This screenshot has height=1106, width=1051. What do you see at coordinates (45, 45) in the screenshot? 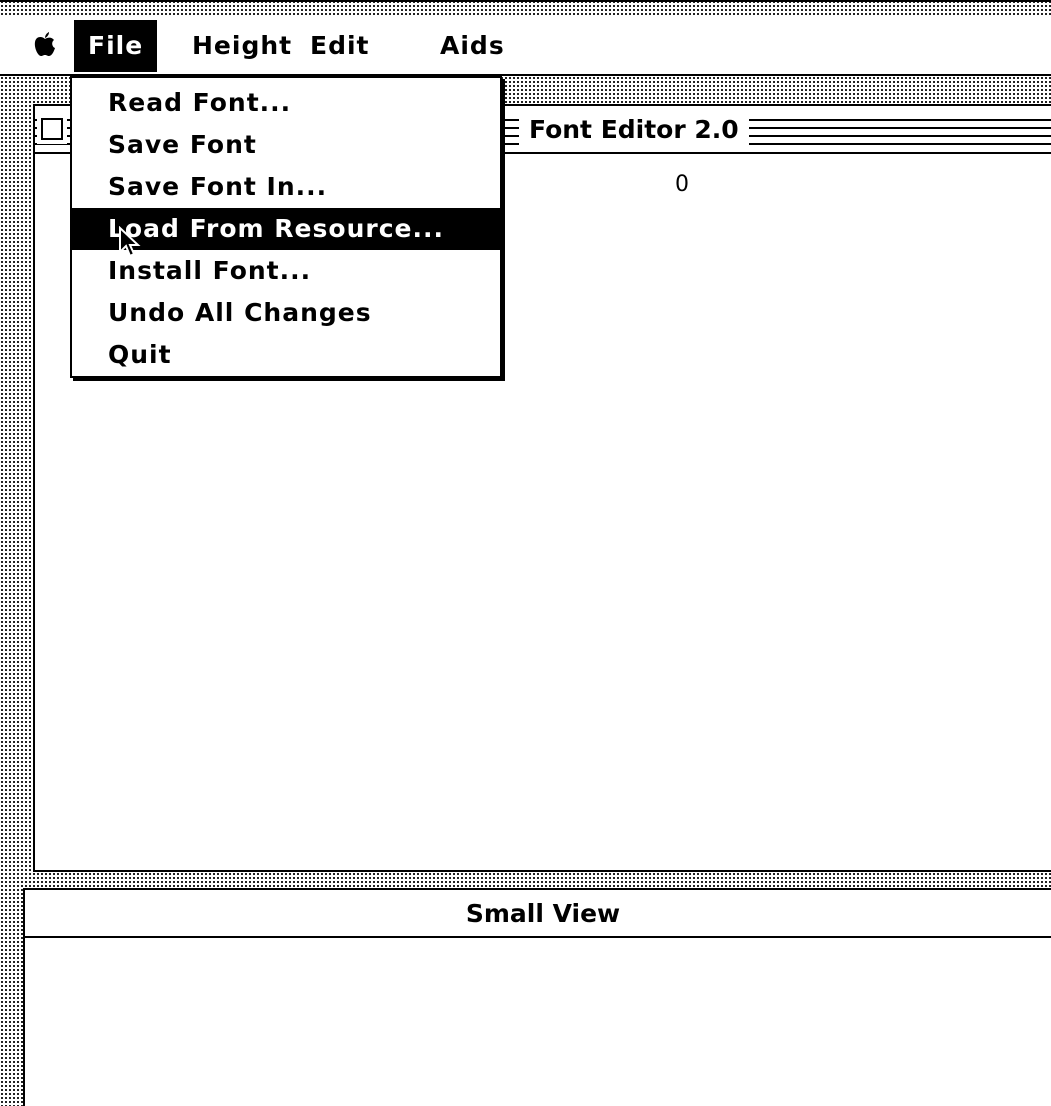
I see `apple-logo-icon` at bounding box center [45, 45].